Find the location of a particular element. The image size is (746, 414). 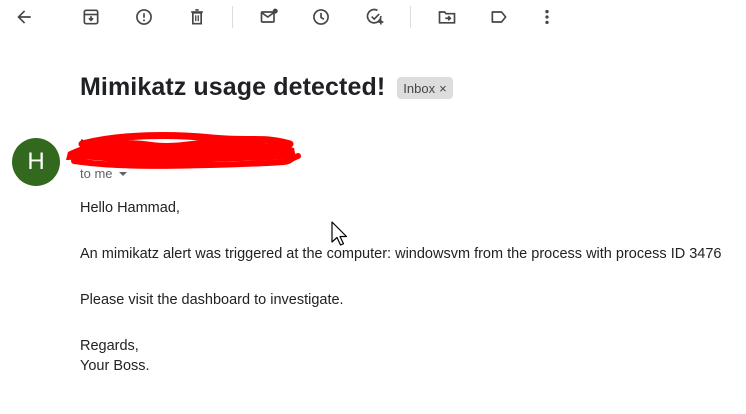

more-button is located at coordinates (547, 17).